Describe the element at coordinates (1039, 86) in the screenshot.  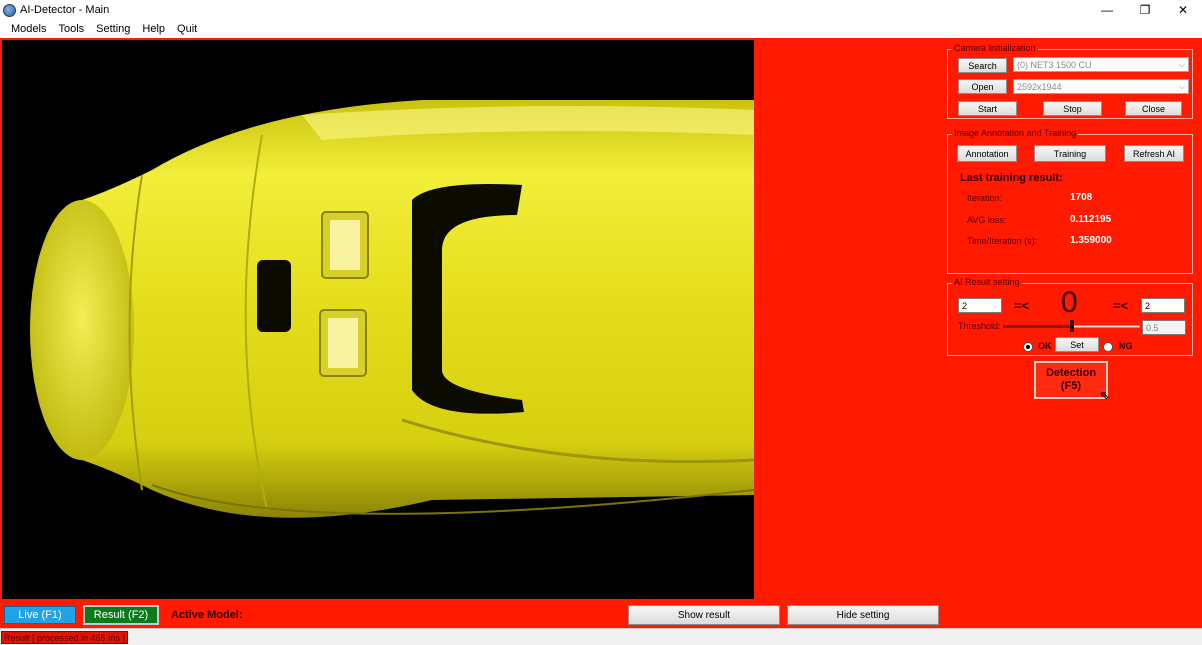
I see `resolution-select-value: 2592x1944` at that location.